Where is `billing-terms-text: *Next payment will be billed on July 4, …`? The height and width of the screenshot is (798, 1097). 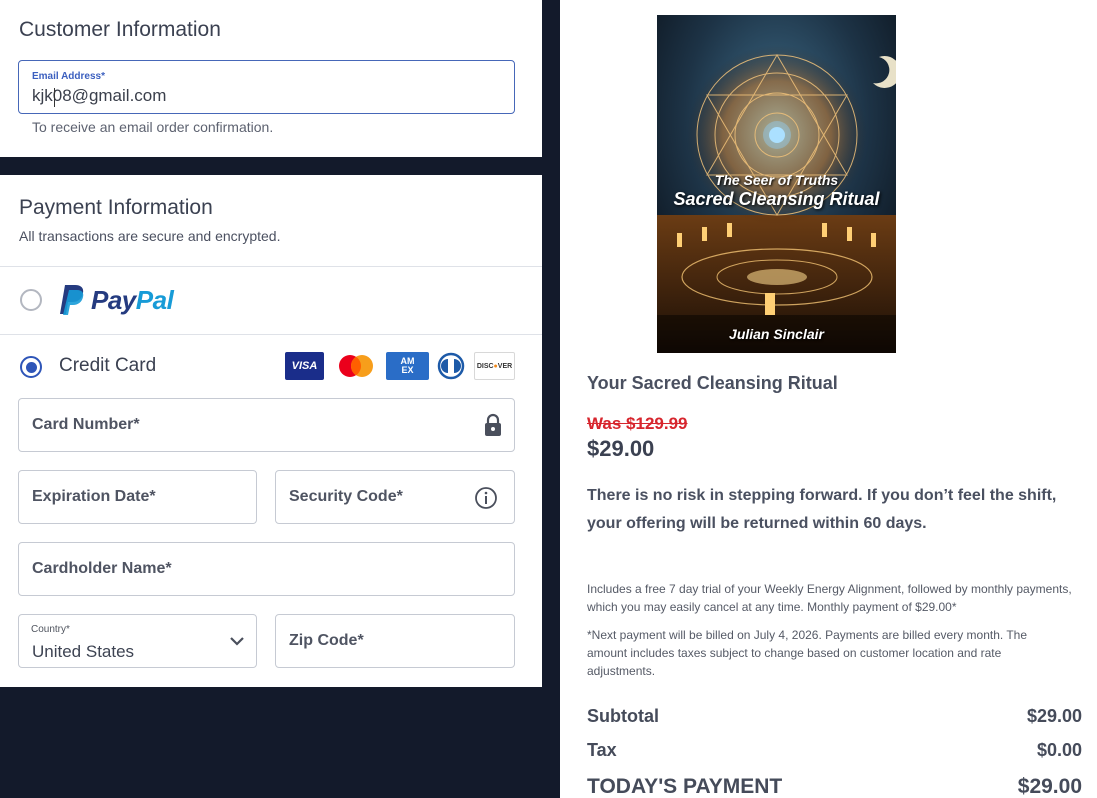
billing-terms-text: *Next payment will be billed on July 4, … is located at coordinates (807, 653).